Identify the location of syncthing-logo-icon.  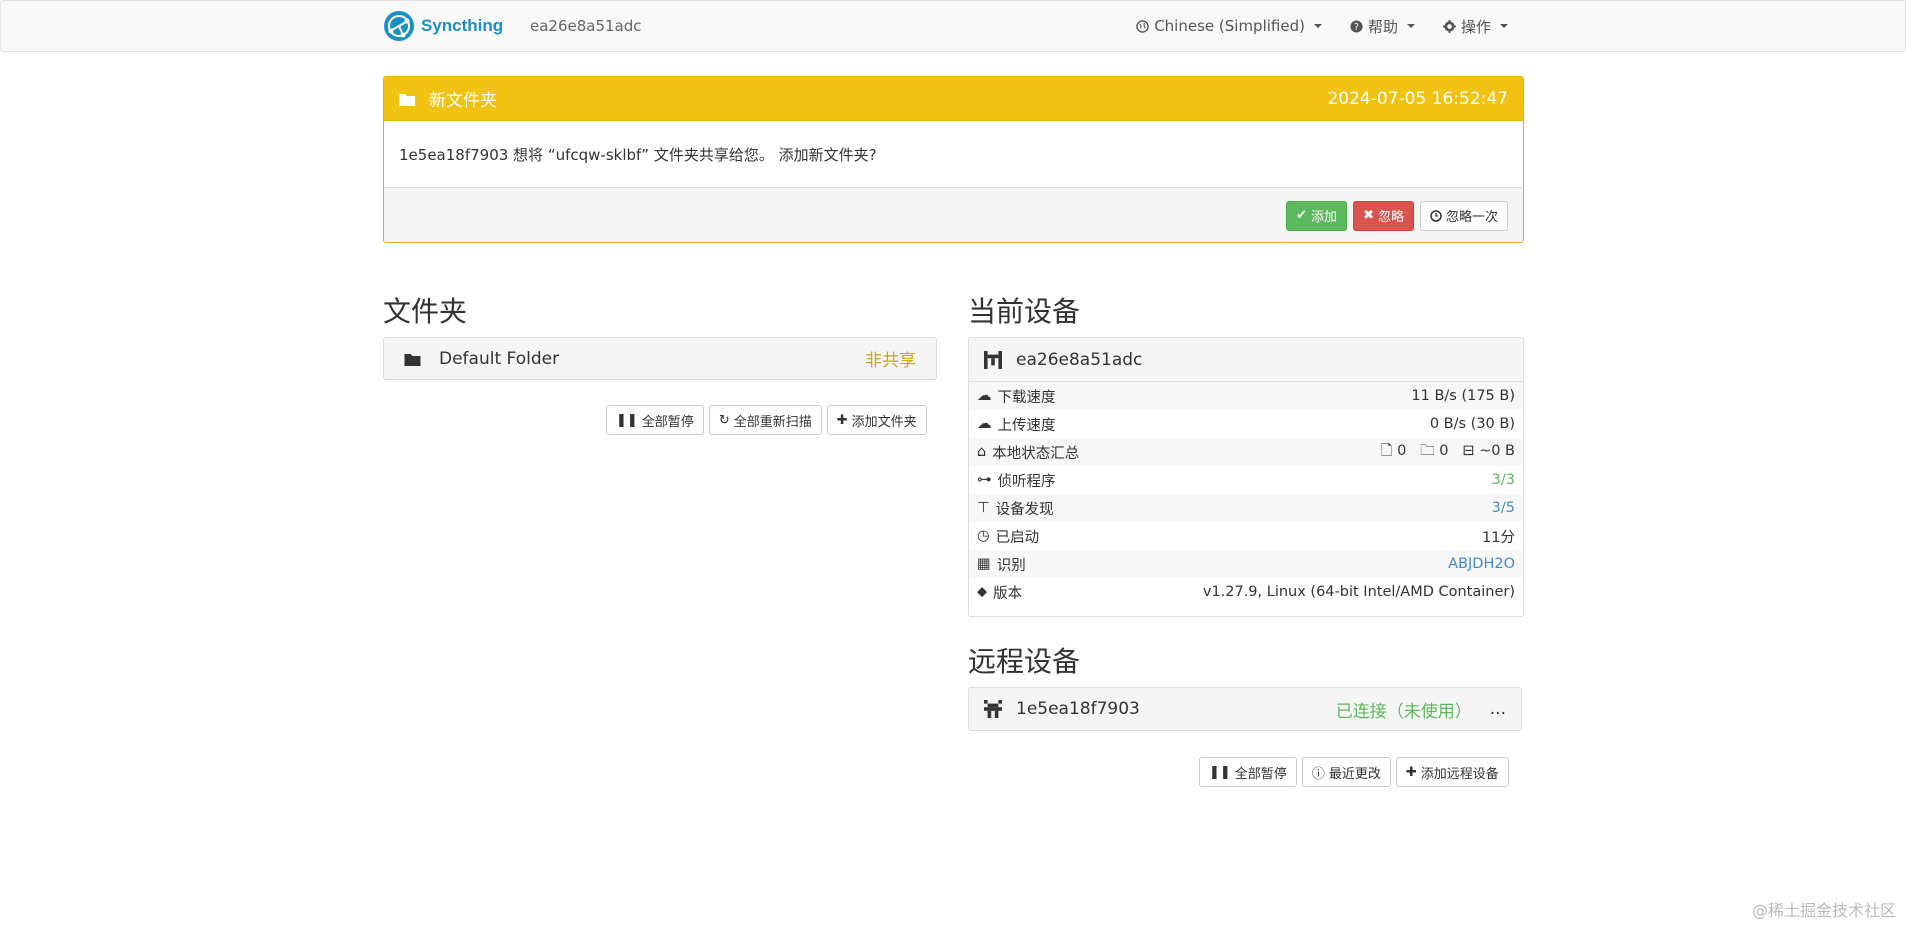
(399, 26).